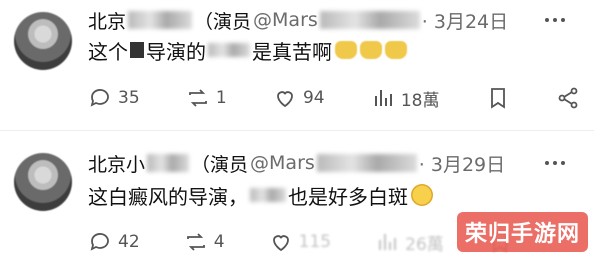  I want to click on share-icon, so click(568, 98).